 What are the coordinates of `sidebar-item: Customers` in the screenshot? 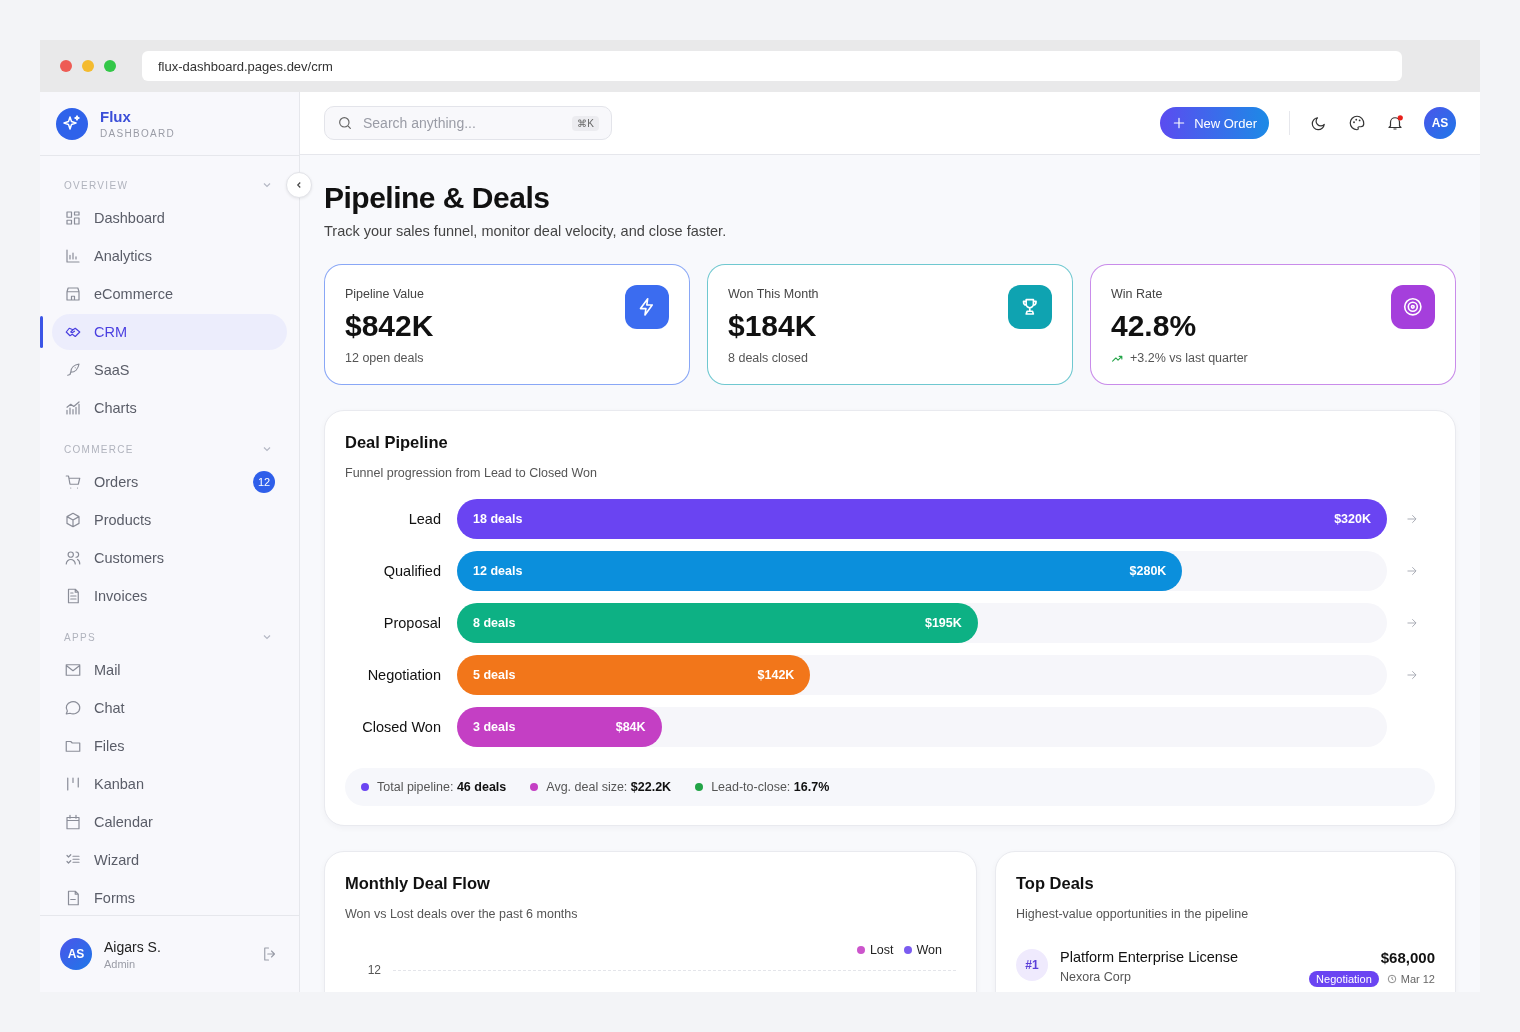 It's located at (169, 558).